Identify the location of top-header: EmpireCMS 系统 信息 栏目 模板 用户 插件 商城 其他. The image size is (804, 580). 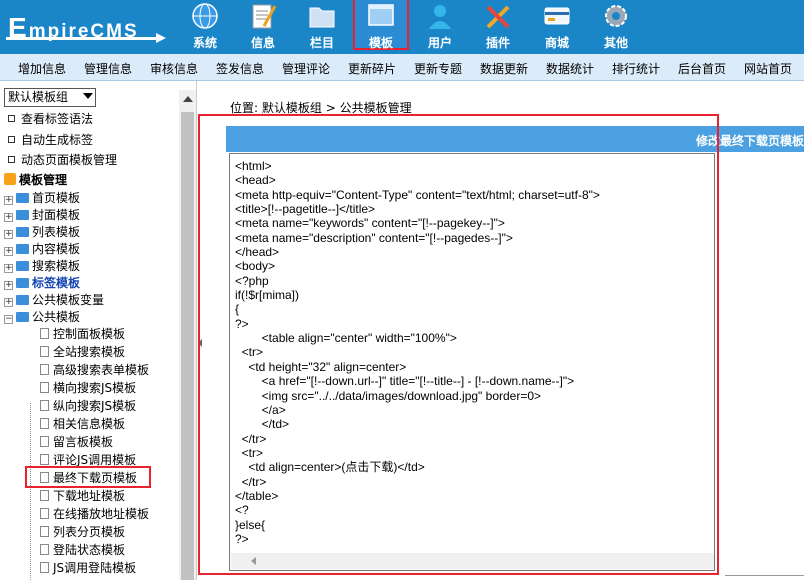
(402, 27).